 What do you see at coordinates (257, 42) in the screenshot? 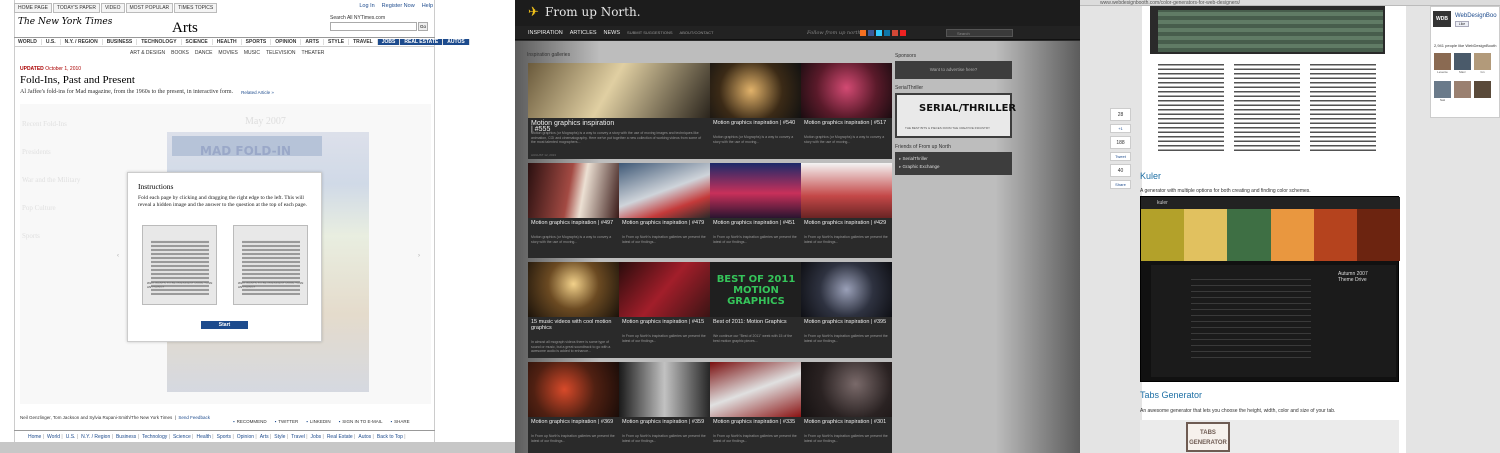
I see `nav-item: SPORTS` at bounding box center [257, 42].